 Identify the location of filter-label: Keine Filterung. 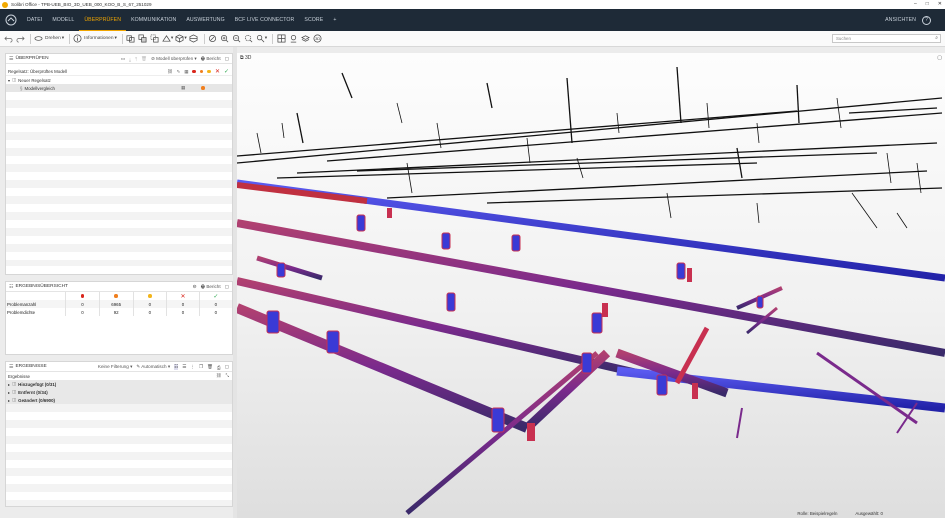
(113, 366).